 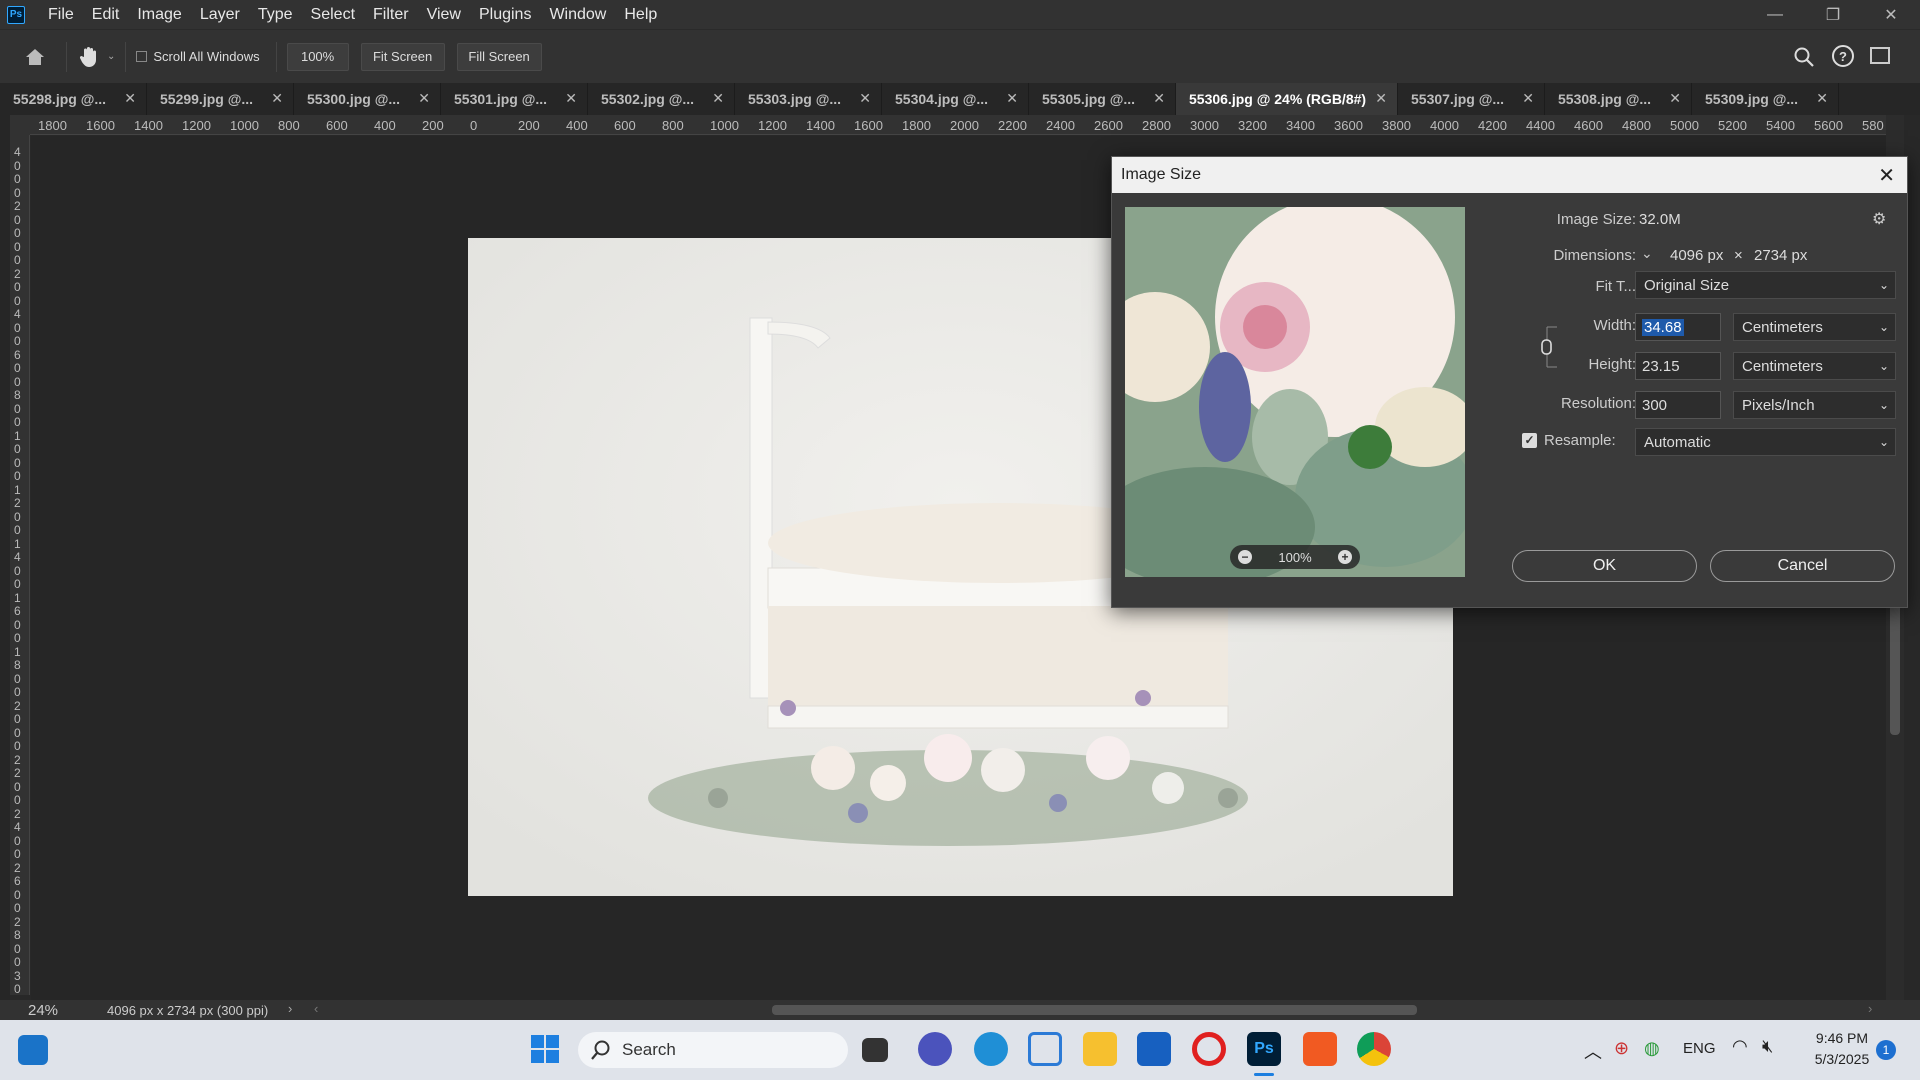 What do you see at coordinates (1765, 99) in the screenshot?
I see `tab-55309: 55309.jpg @... ✕` at bounding box center [1765, 99].